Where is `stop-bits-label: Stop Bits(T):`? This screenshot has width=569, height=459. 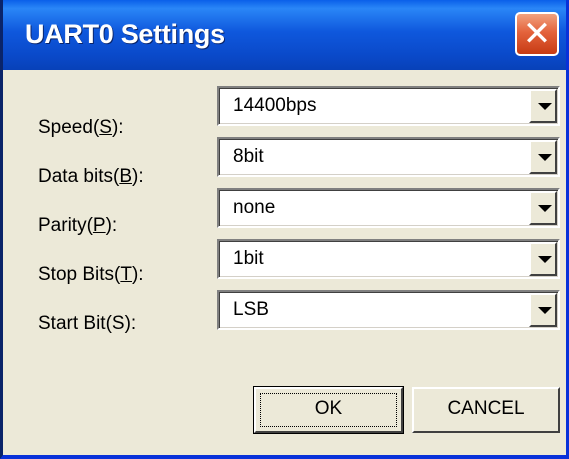
stop-bits-label: Stop Bits(T): is located at coordinates (91, 274).